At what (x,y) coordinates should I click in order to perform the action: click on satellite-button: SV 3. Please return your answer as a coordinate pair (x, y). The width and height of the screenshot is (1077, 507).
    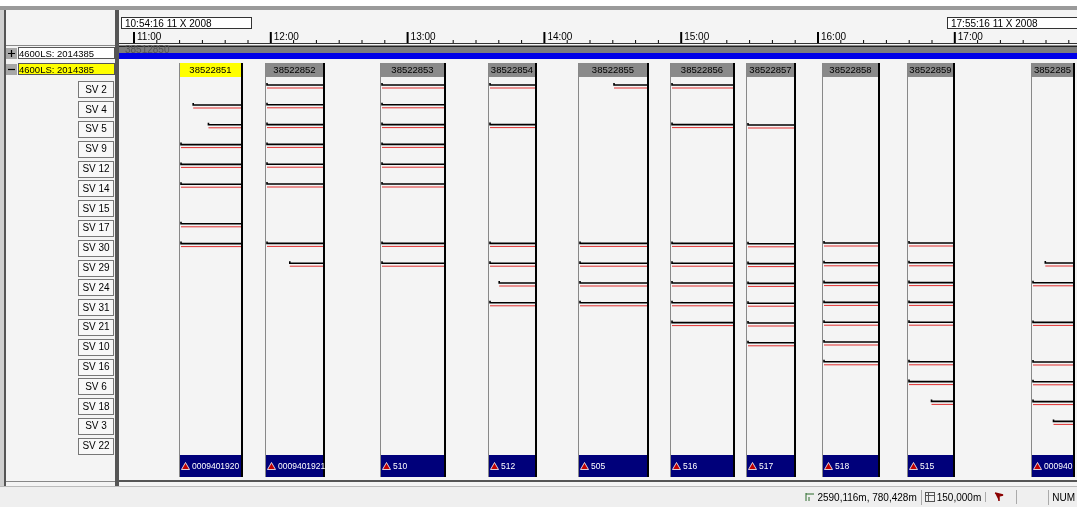
    Looking at the image, I should click on (96, 426).